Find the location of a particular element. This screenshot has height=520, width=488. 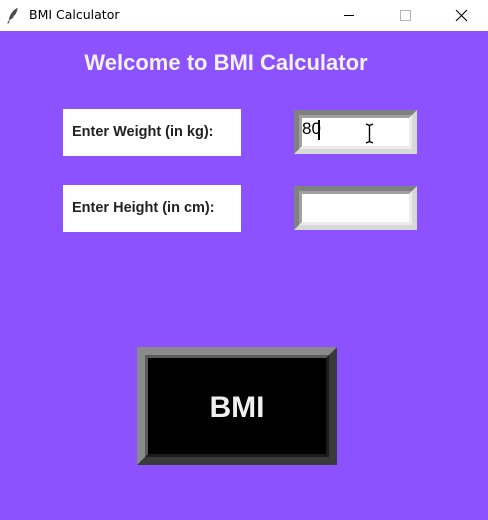

text-caret is located at coordinates (319, 130).